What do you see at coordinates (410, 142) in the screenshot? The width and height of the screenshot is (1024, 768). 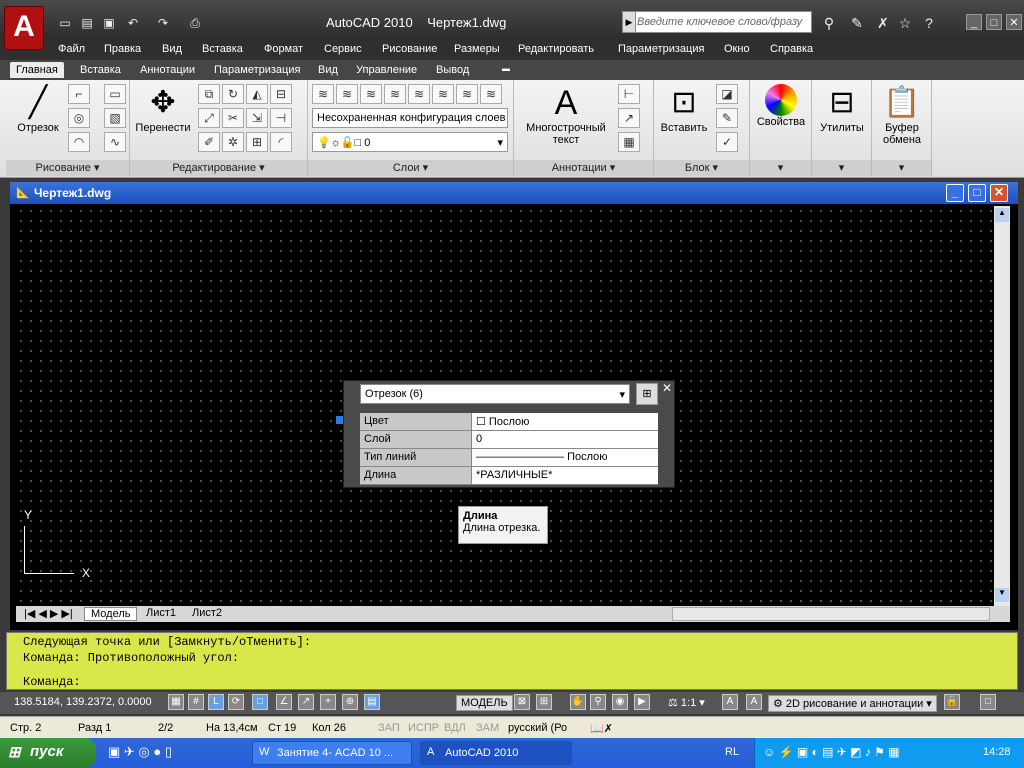 I see `current-layer-select: 💡☼🔓□ 0 ▾` at bounding box center [410, 142].